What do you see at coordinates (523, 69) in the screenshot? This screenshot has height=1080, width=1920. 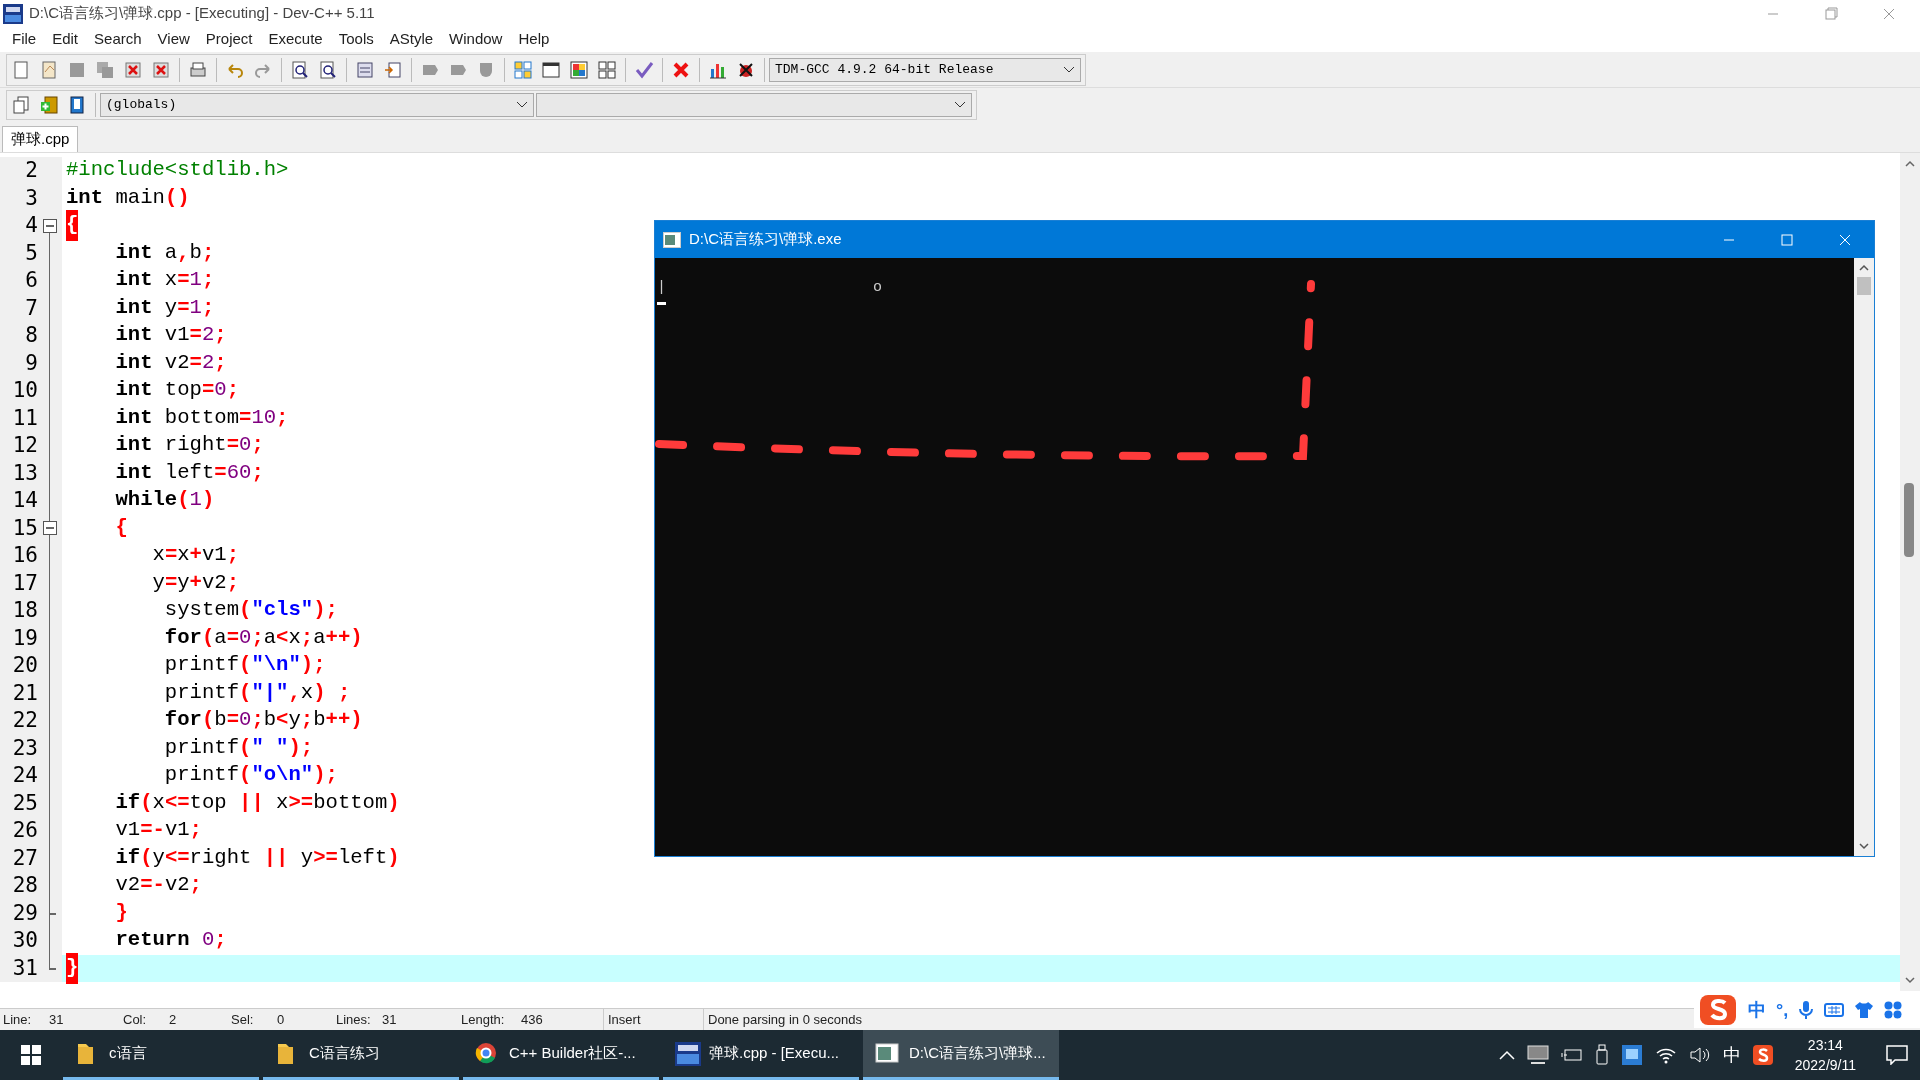 I see `tiles-icon` at bounding box center [523, 69].